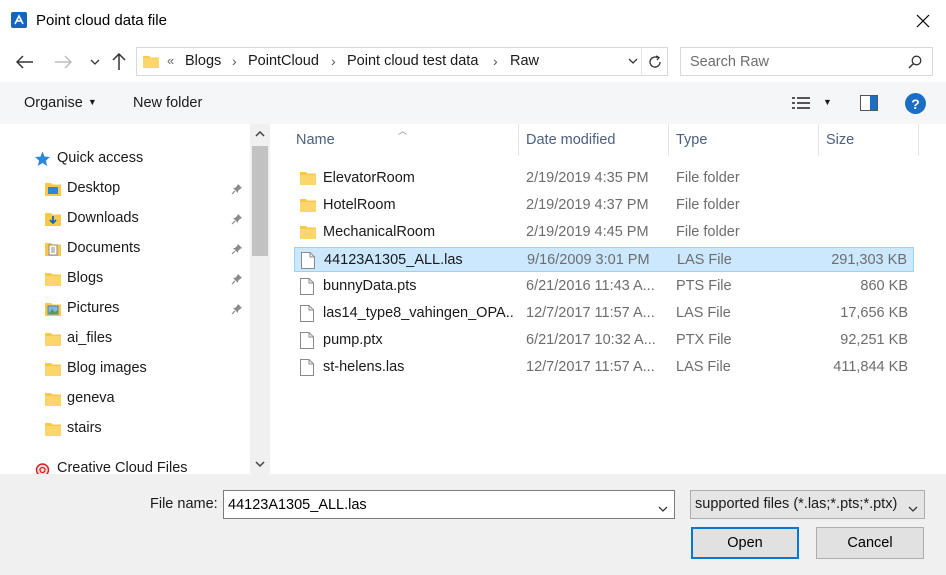  What do you see at coordinates (743, 140) in the screenshot?
I see `column-header-type: Type` at bounding box center [743, 140].